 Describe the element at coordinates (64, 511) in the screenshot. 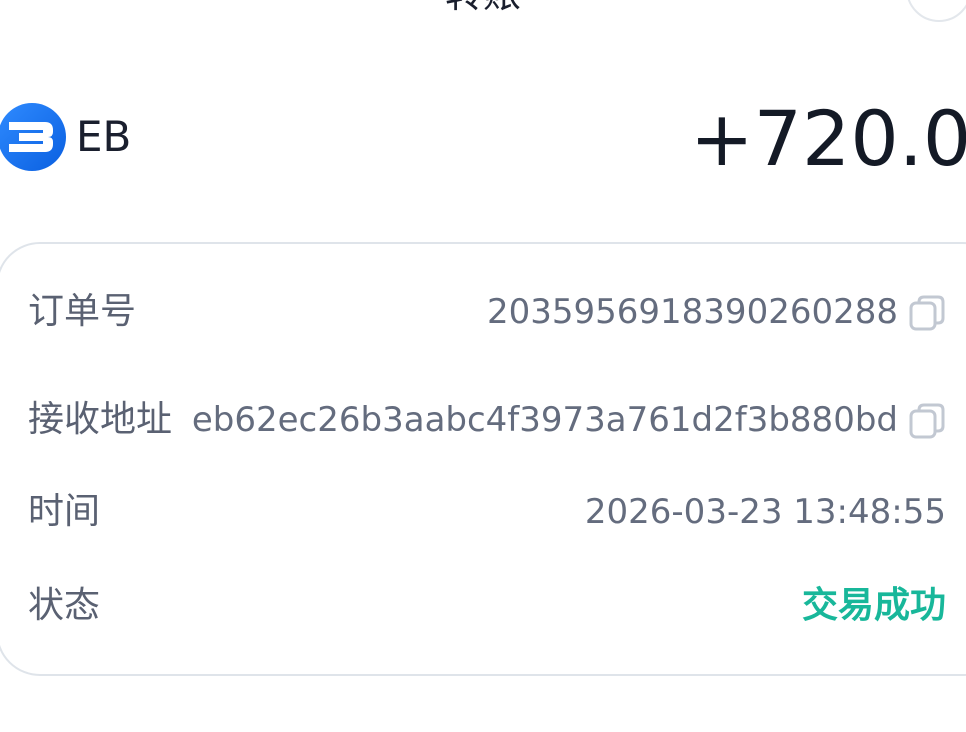

I see `time-label: 时间` at that location.